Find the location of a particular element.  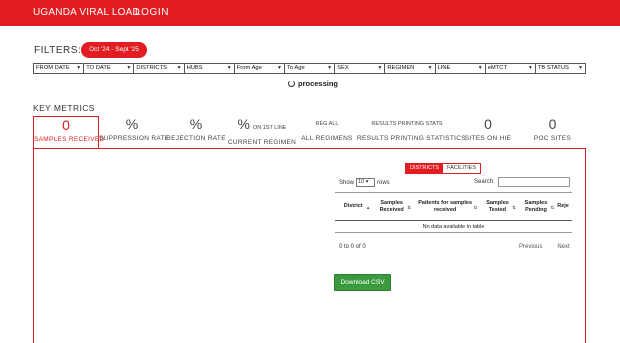

download-csv-button: Download CSV is located at coordinates (362, 282).